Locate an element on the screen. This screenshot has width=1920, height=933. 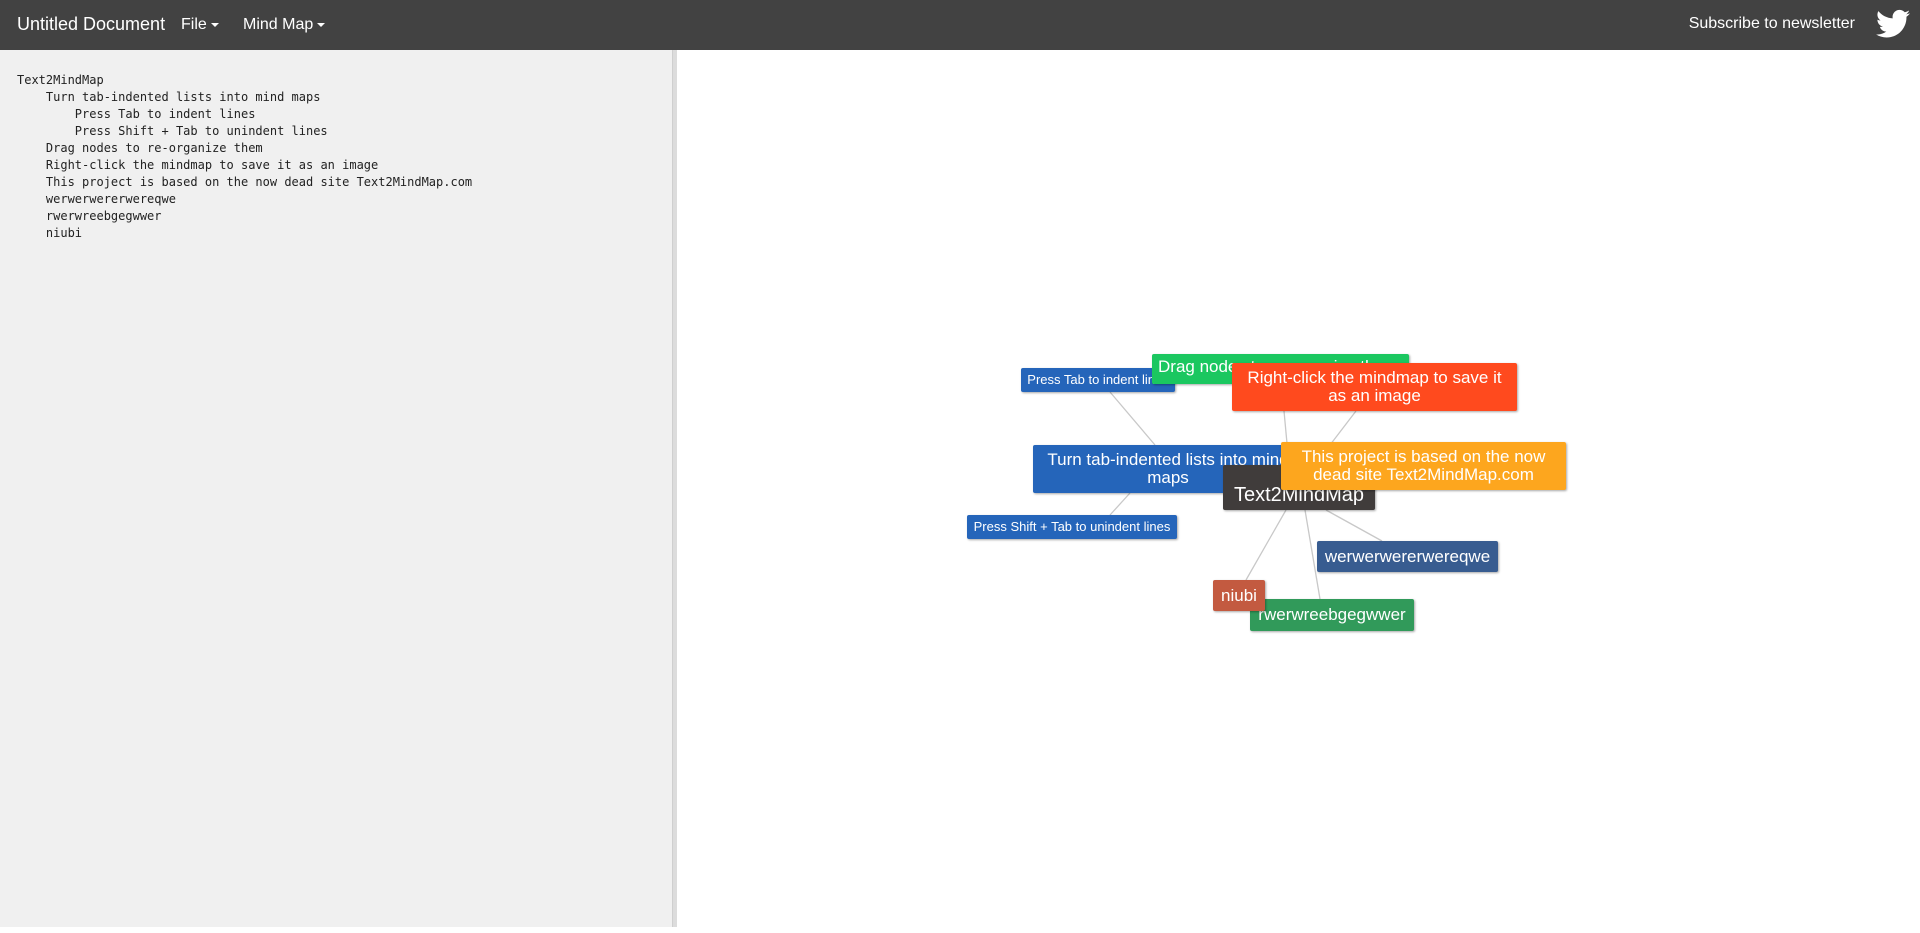
node-label: Press Tab to indent lines is located at coordinates (1098, 380).